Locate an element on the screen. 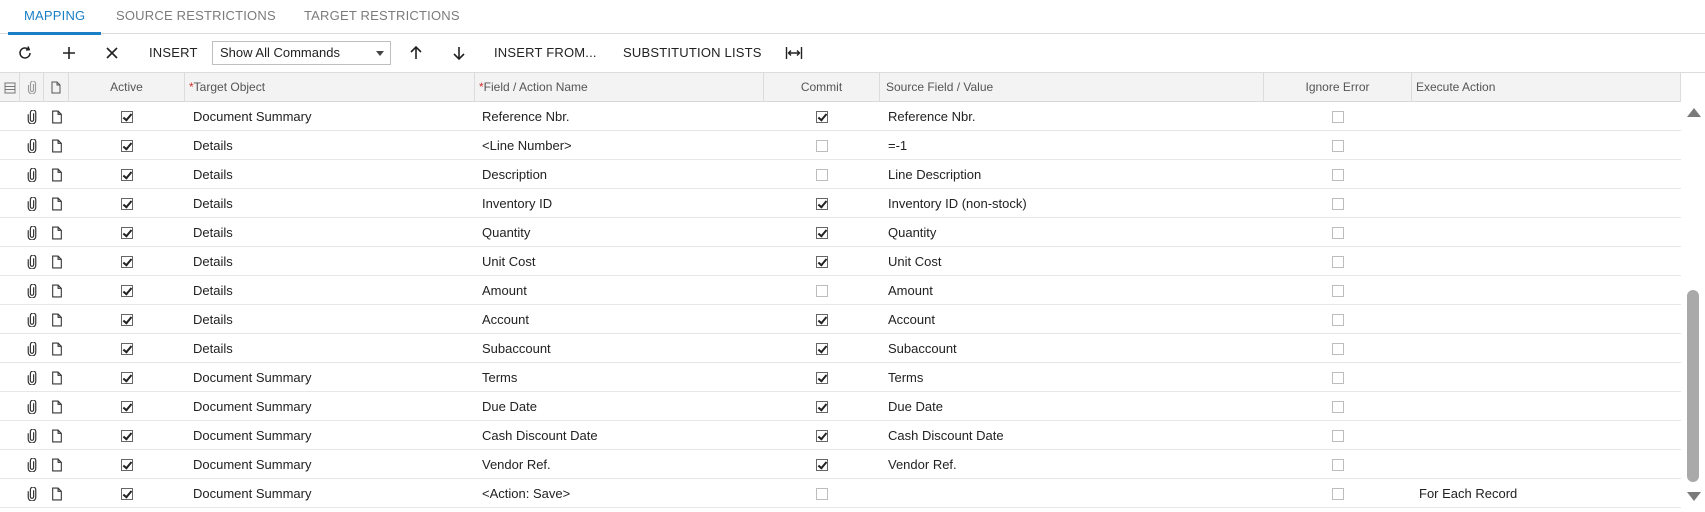 This screenshot has width=1705, height=512. column-header-ignore-error: Ignore Error is located at coordinates (1338, 87).